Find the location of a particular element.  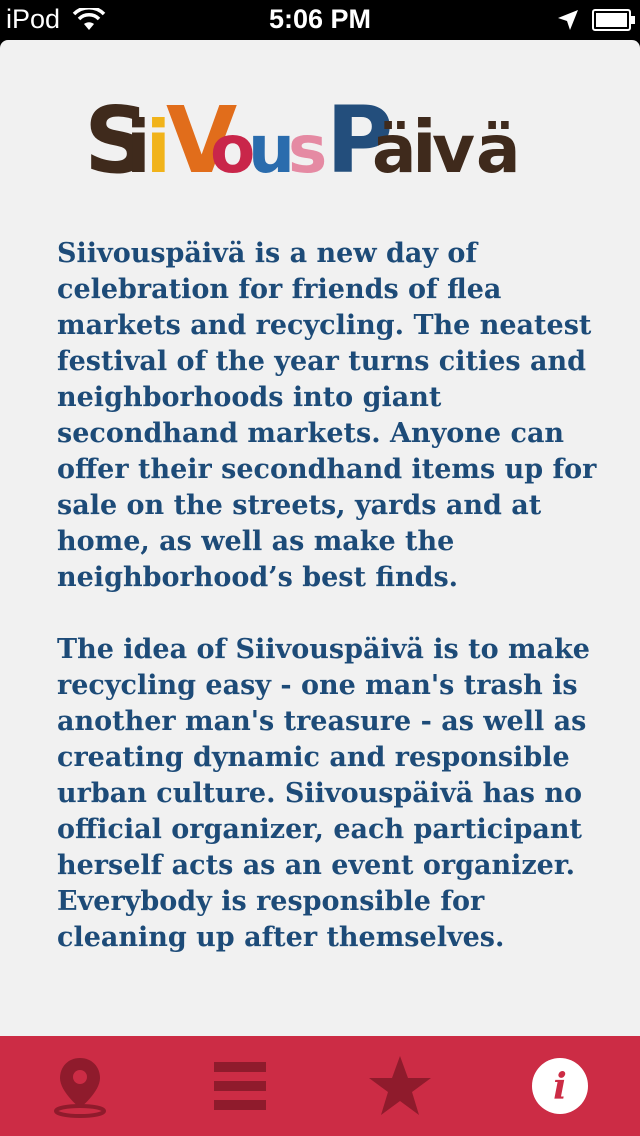

logo-letter: s is located at coordinates (307, 145).